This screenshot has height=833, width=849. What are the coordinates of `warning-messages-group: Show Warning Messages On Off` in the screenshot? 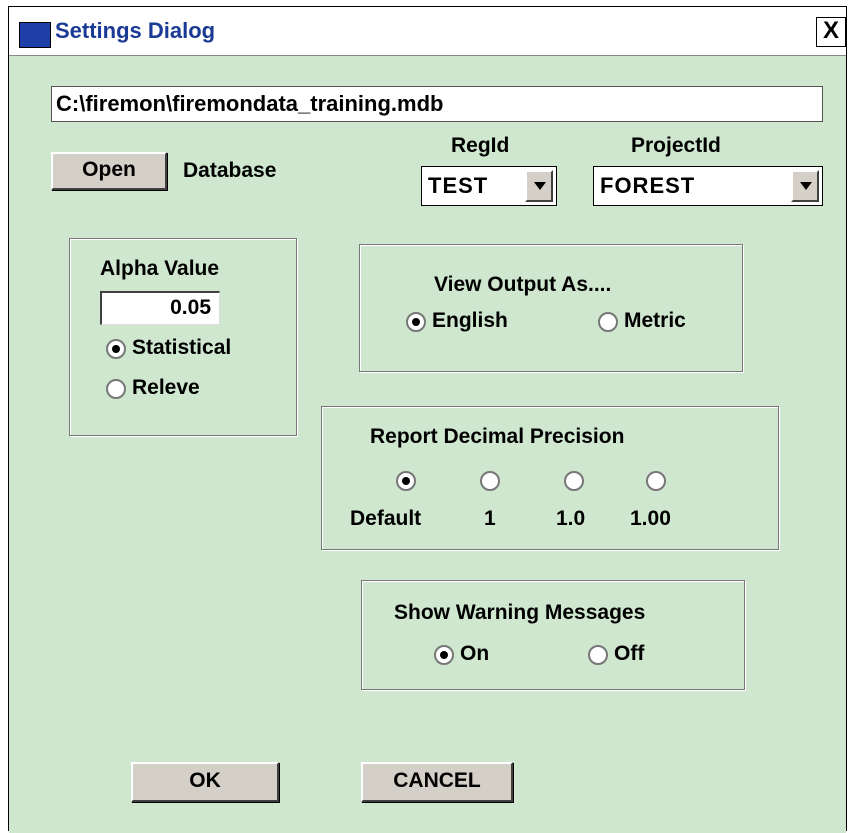 It's located at (553, 635).